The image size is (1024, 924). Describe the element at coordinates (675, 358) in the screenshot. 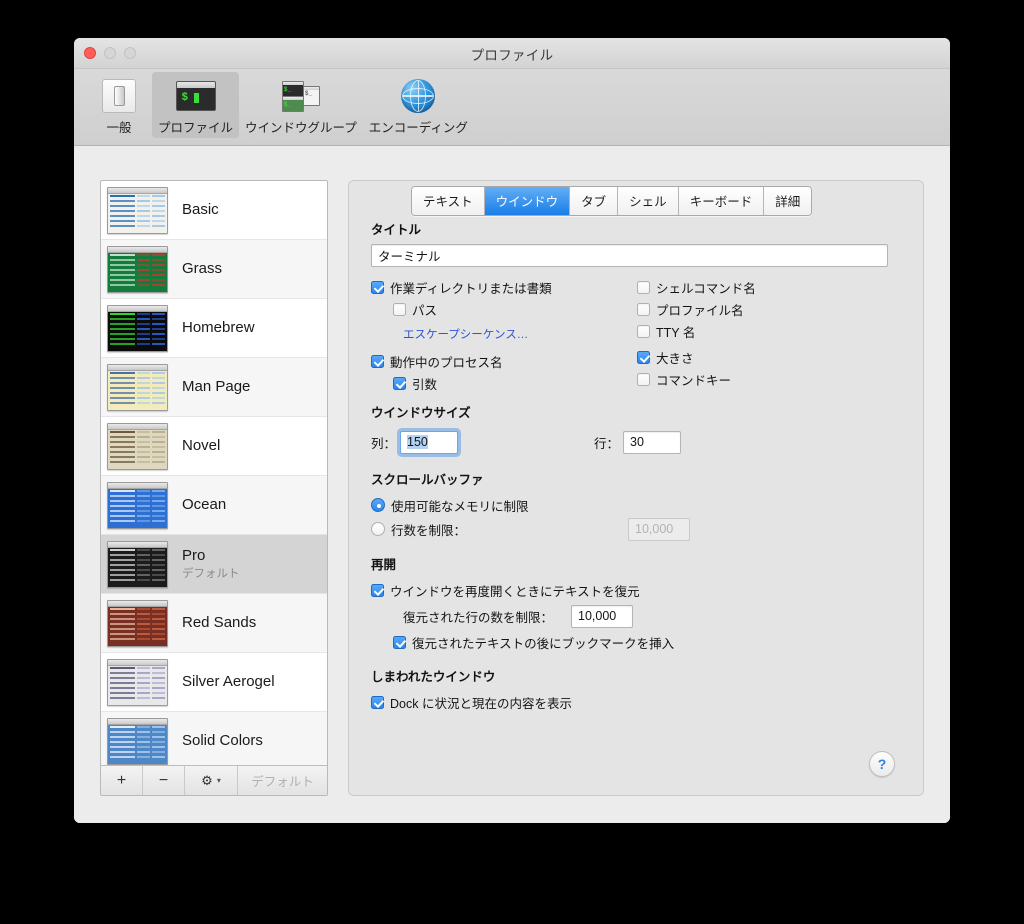

I see `checkbox-dimensions-label: 大きさ` at that location.